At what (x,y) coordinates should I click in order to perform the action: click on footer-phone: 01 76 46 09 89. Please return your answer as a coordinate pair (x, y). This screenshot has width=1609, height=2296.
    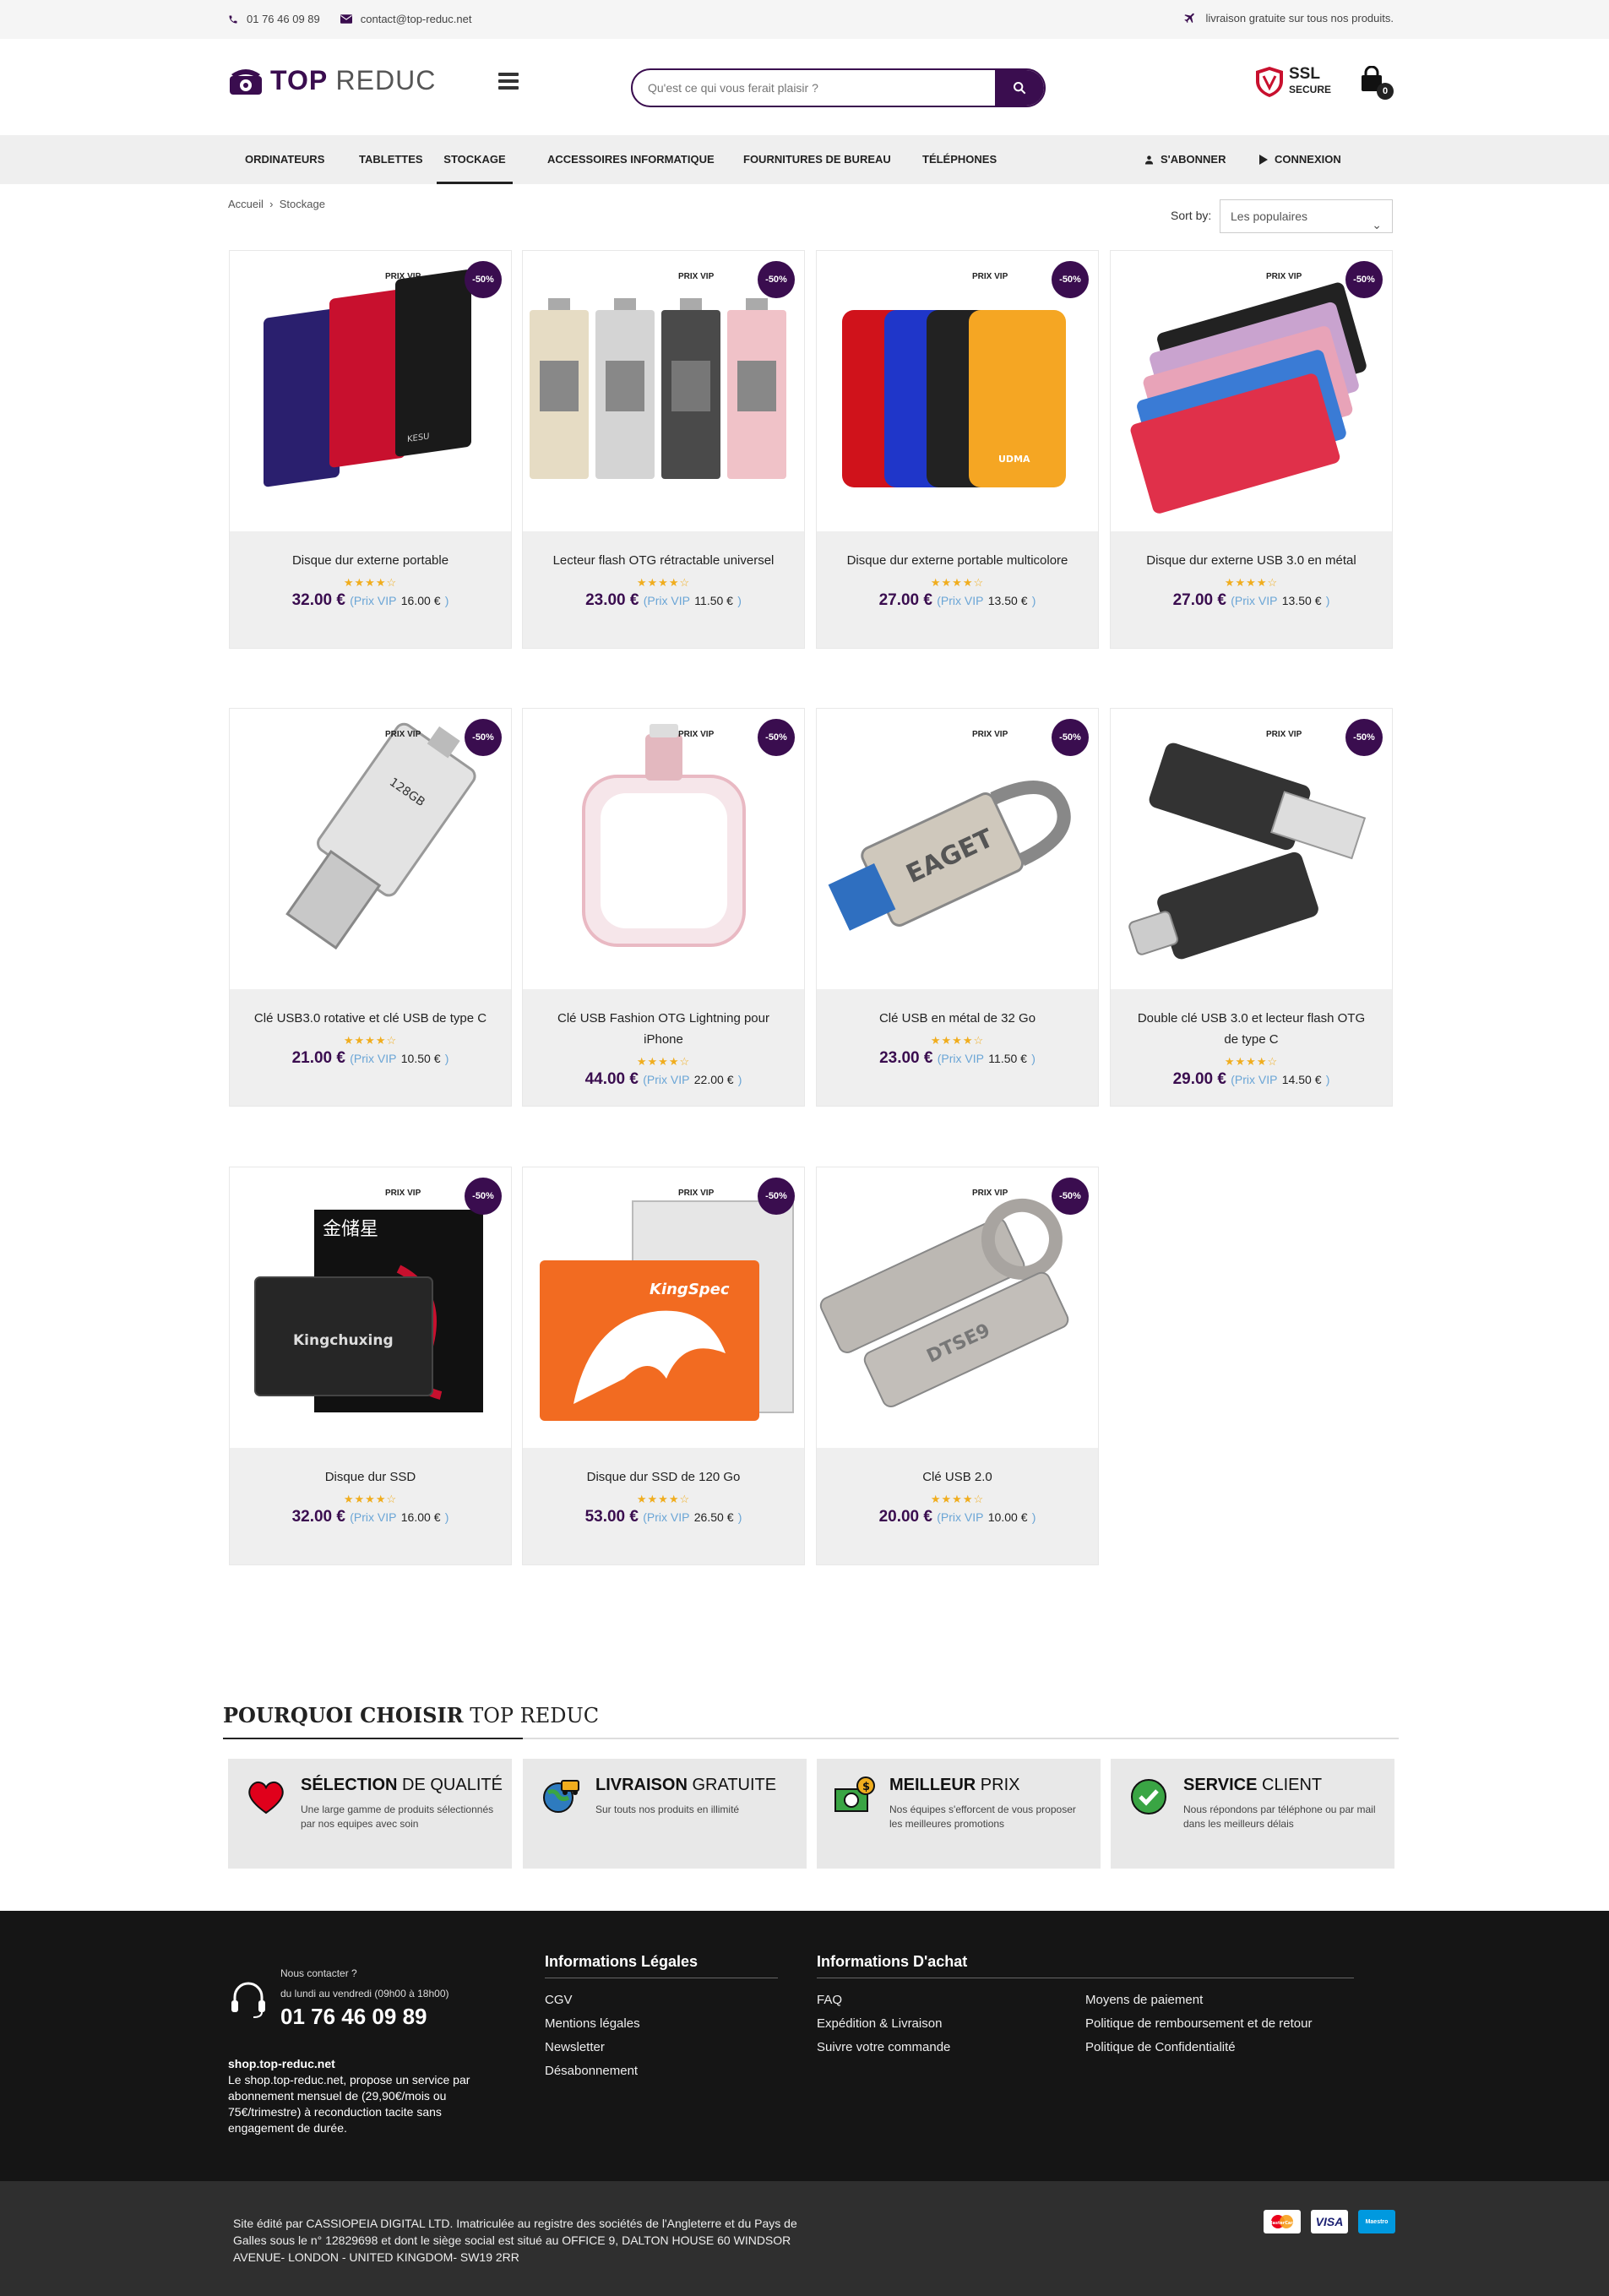
    Looking at the image, I should click on (353, 2017).